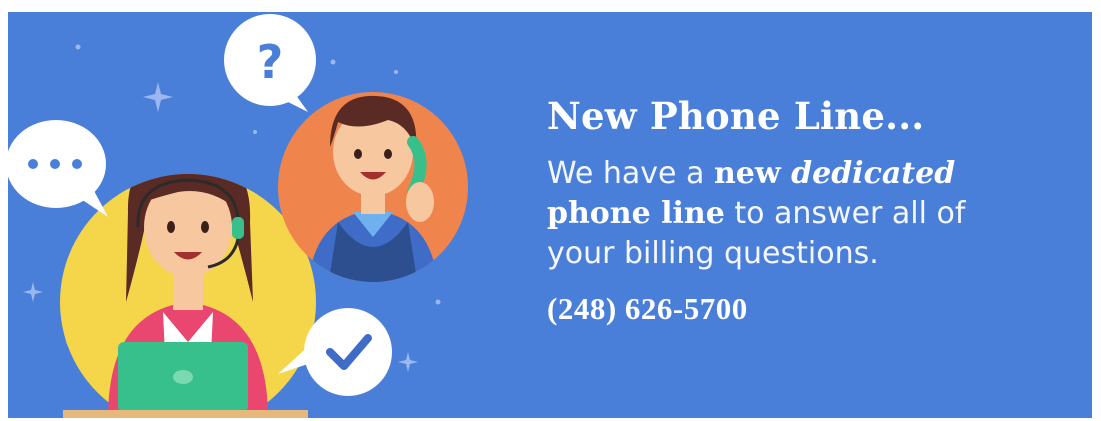  I want to click on description-rest-line2: your billing questions., so click(713, 253).